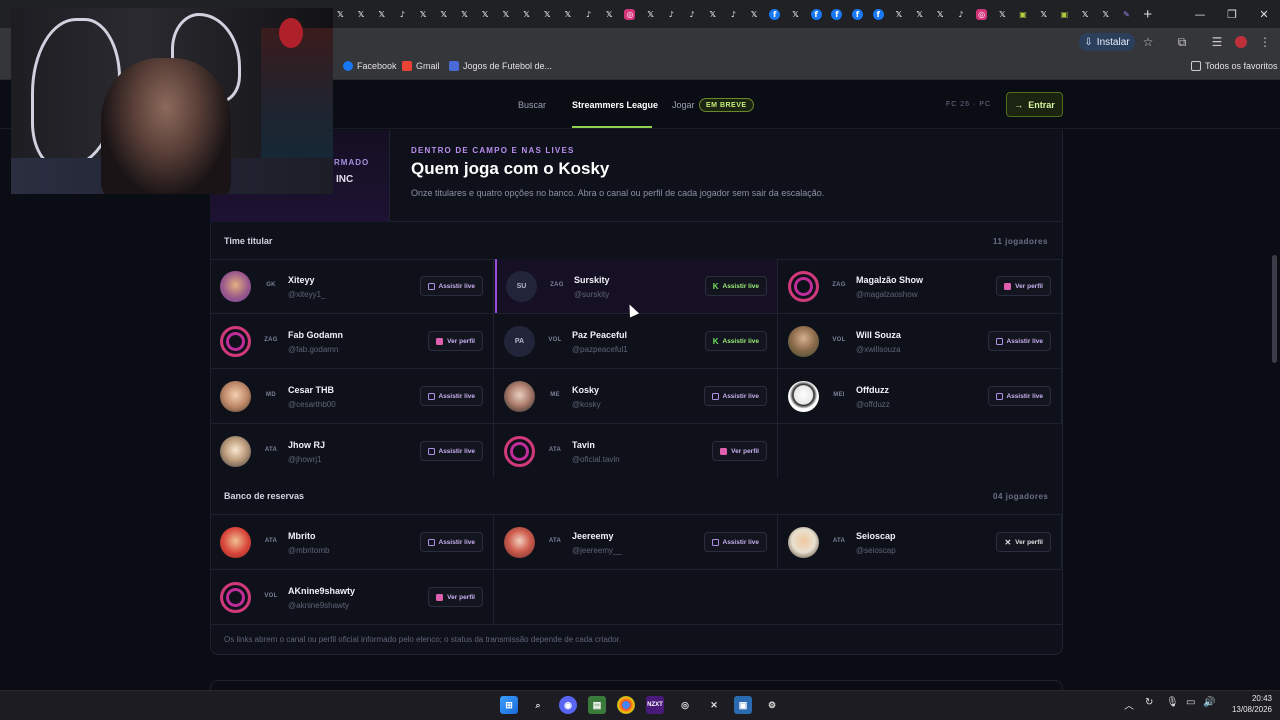 This screenshot has width=1280, height=720. What do you see at coordinates (1234, 66) in the screenshot?
I see `all-favorites: Todos os favoritos` at bounding box center [1234, 66].